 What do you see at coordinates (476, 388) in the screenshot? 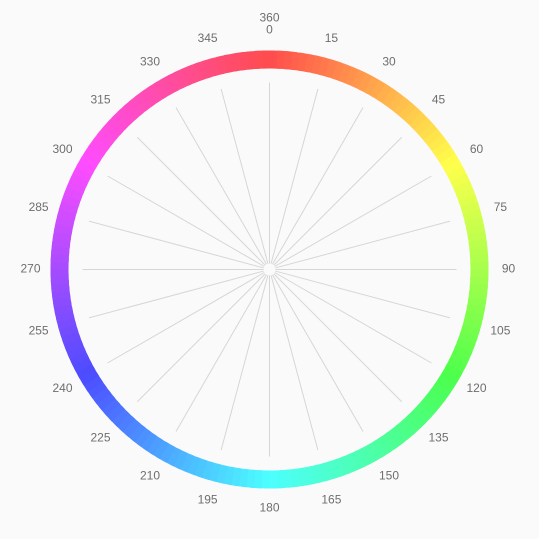
I see `degree-label-120: 120` at bounding box center [476, 388].